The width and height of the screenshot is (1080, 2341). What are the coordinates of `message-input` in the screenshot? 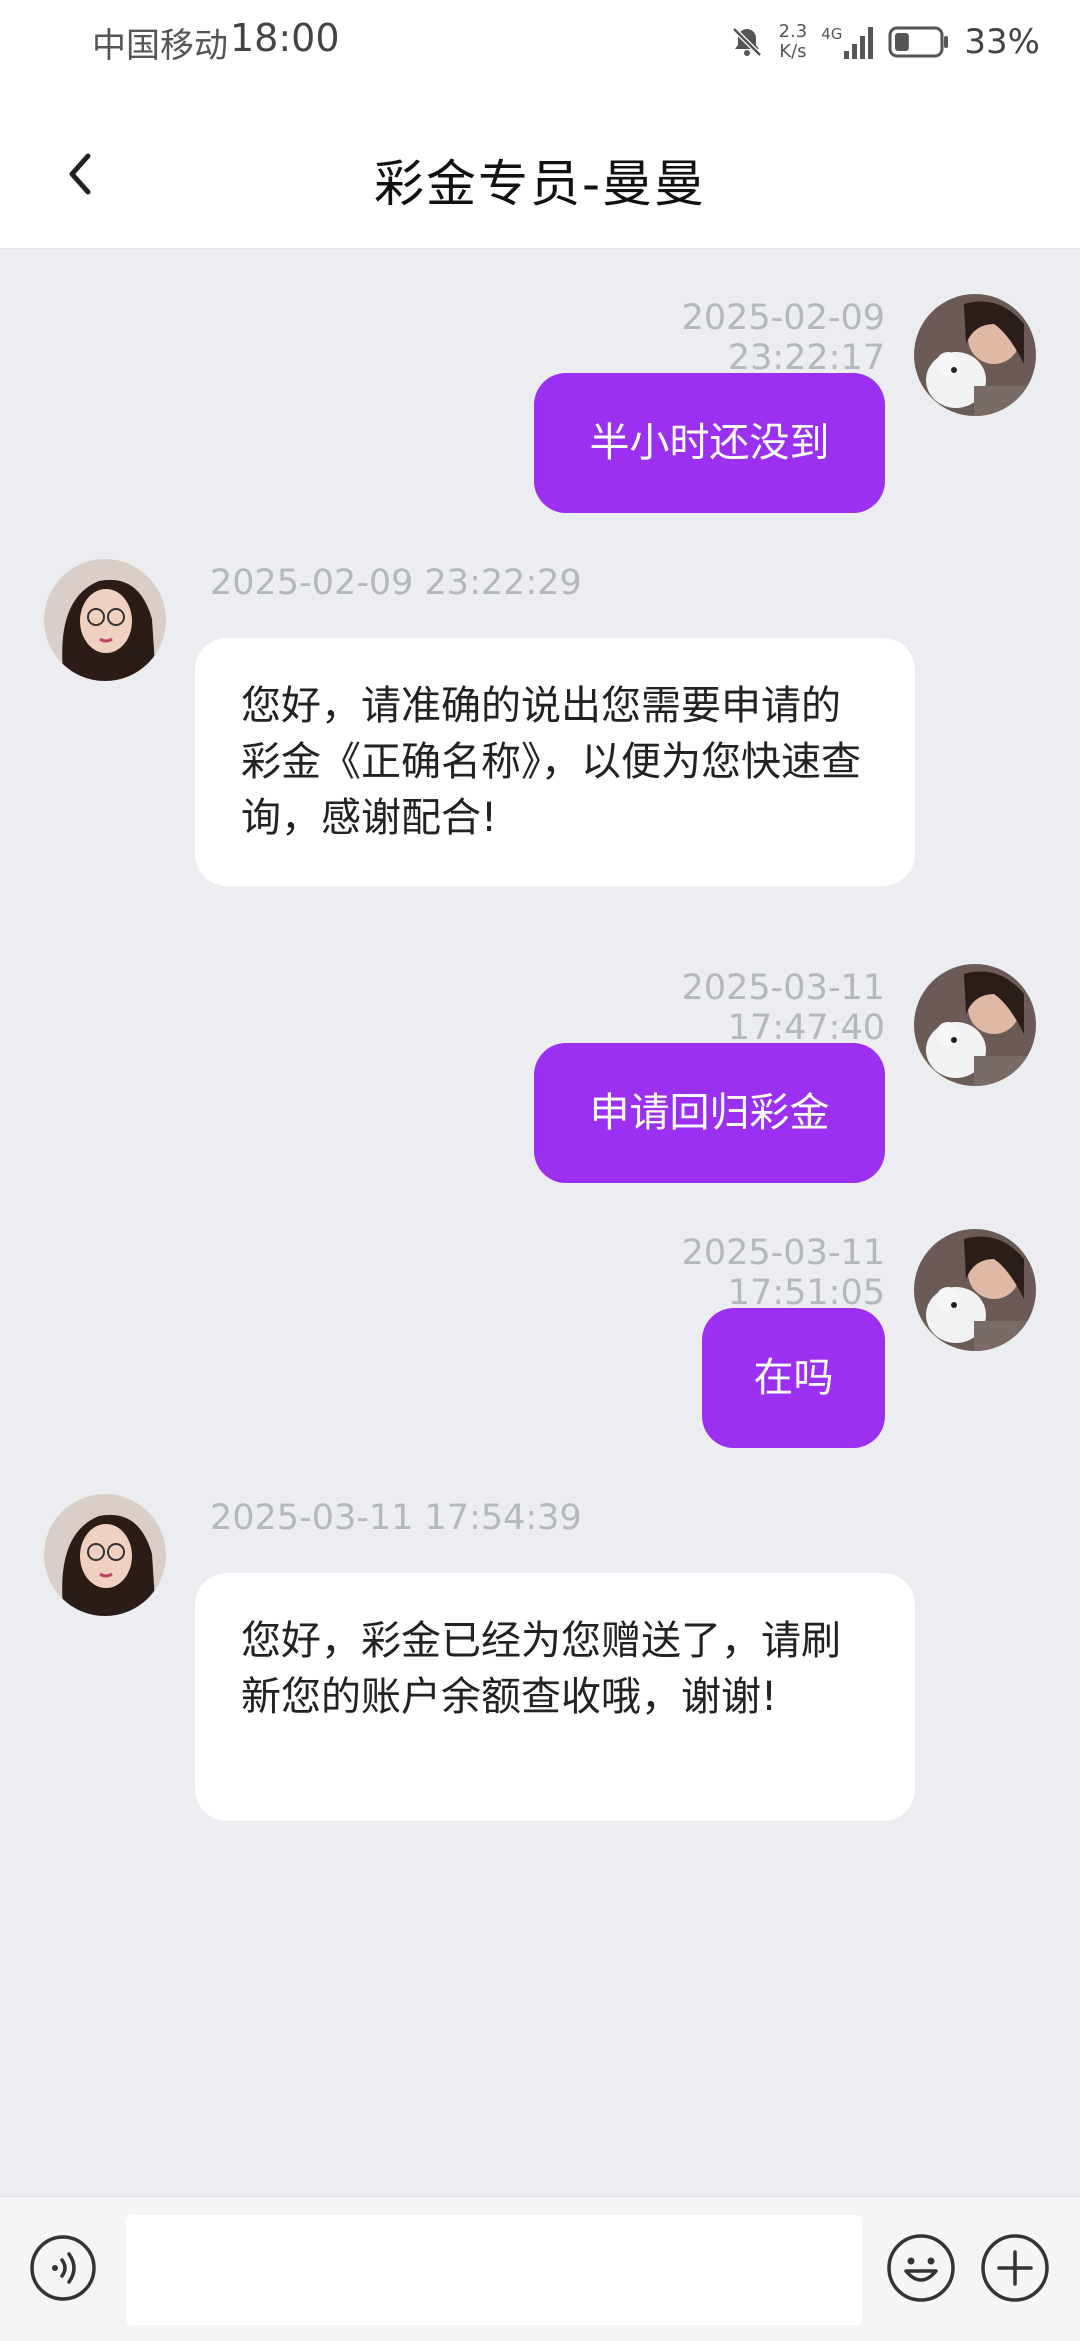 It's located at (494, 2270).